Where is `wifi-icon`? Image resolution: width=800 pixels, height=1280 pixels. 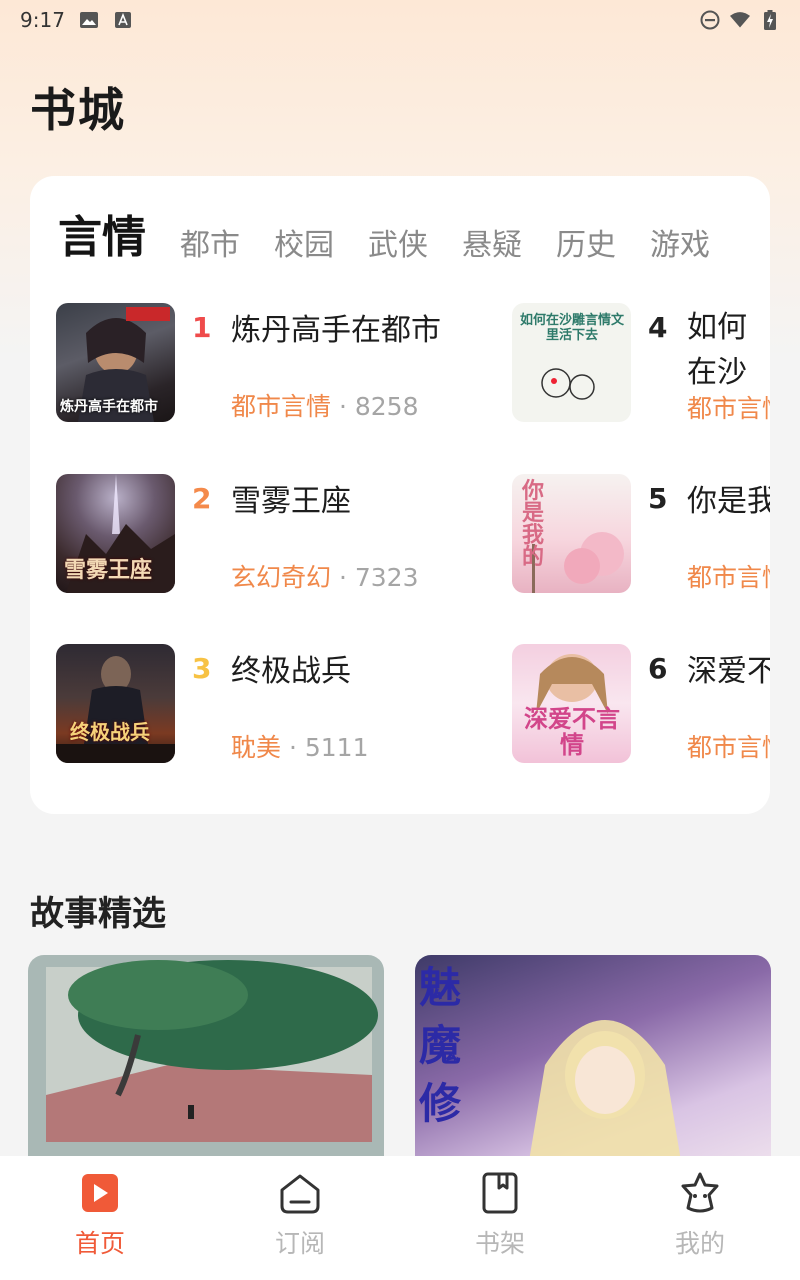 wifi-icon is located at coordinates (740, 20).